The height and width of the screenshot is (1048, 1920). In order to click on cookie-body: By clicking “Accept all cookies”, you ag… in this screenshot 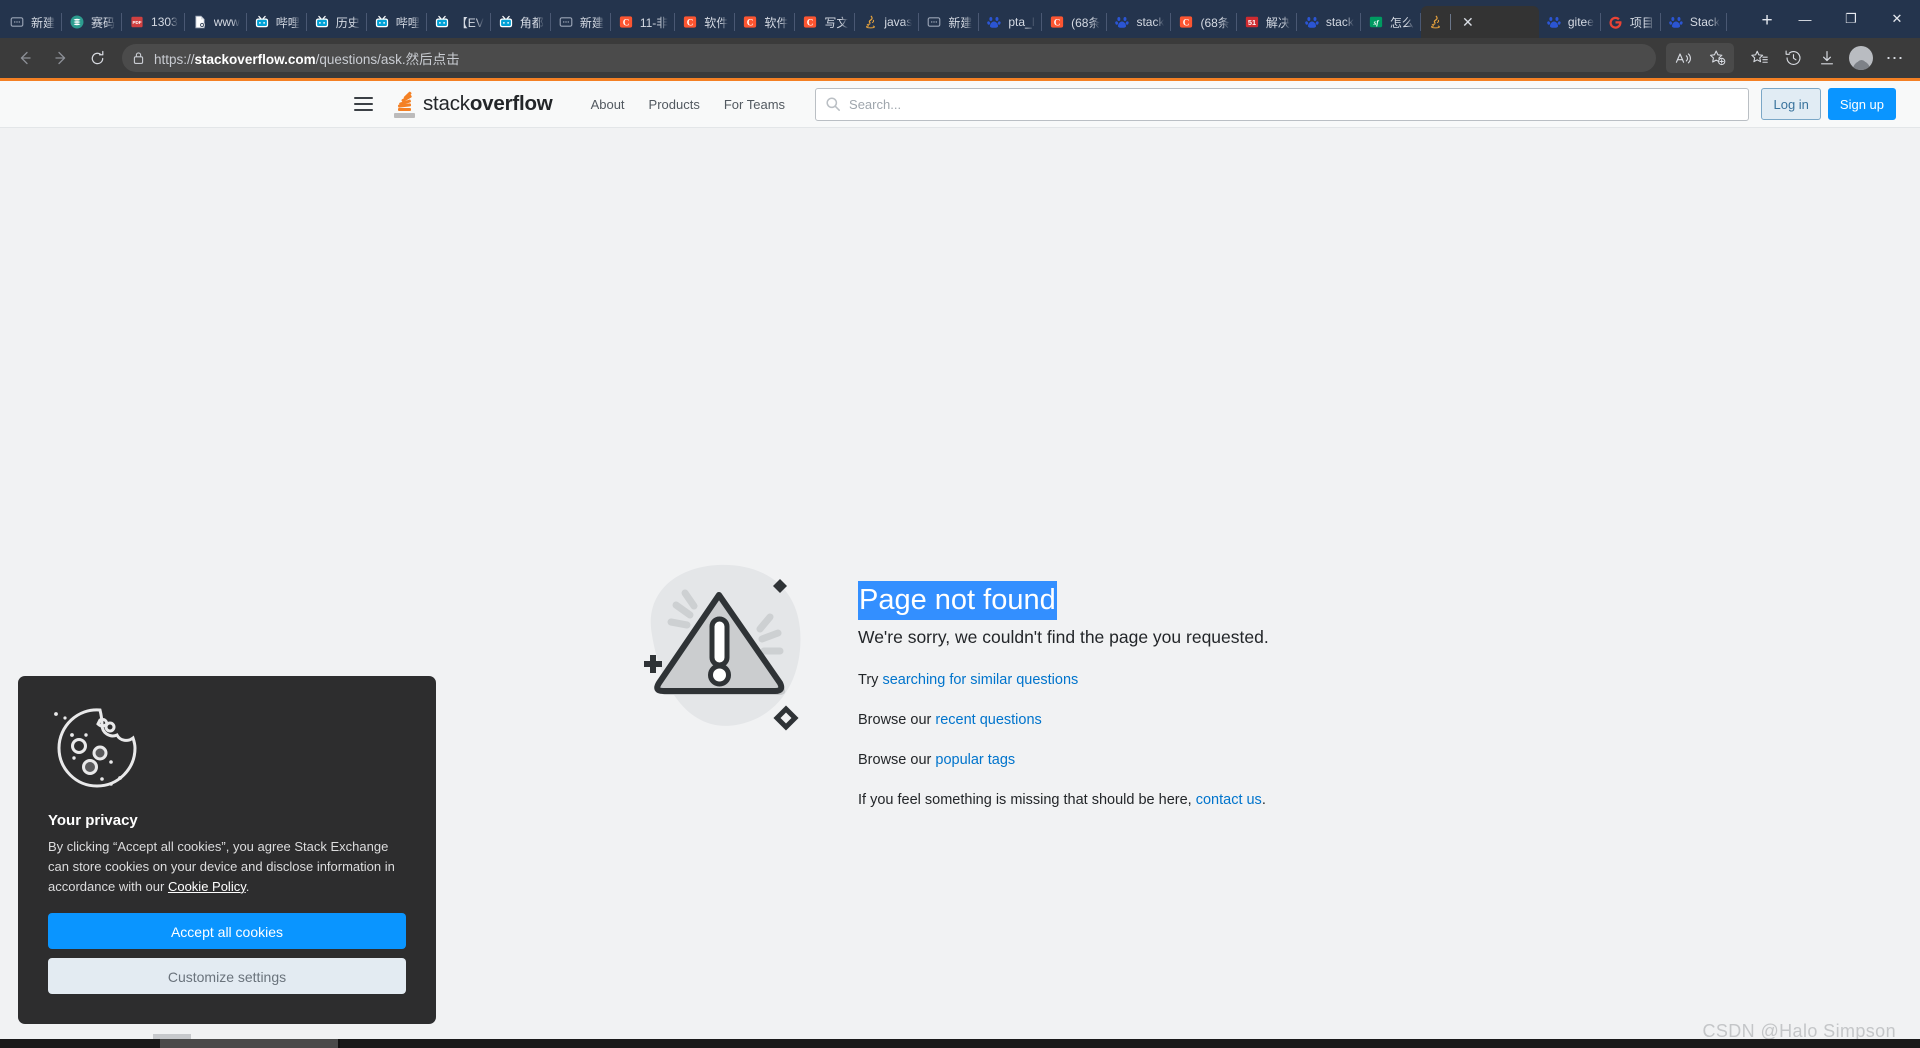, I will do `click(227, 867)`.